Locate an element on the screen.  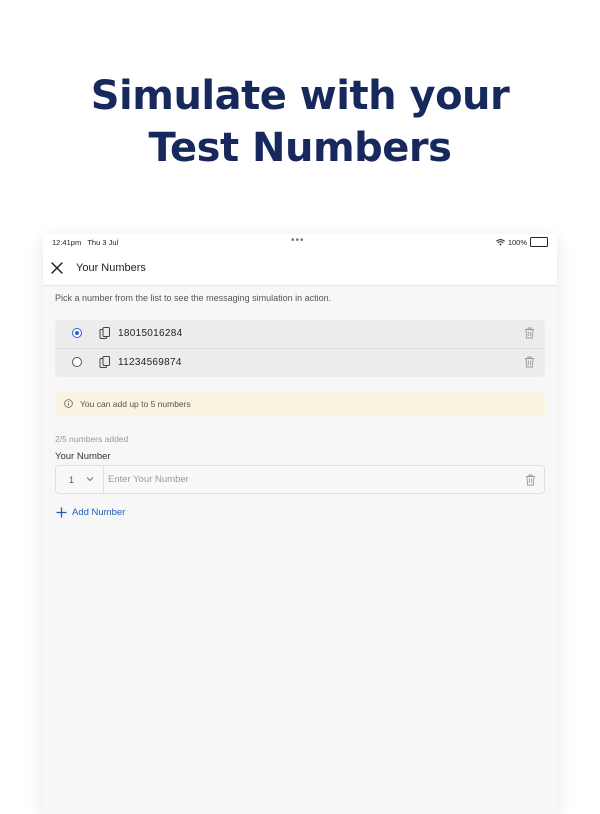
number-value: 18015016284 is located at coordinates (150, 333).